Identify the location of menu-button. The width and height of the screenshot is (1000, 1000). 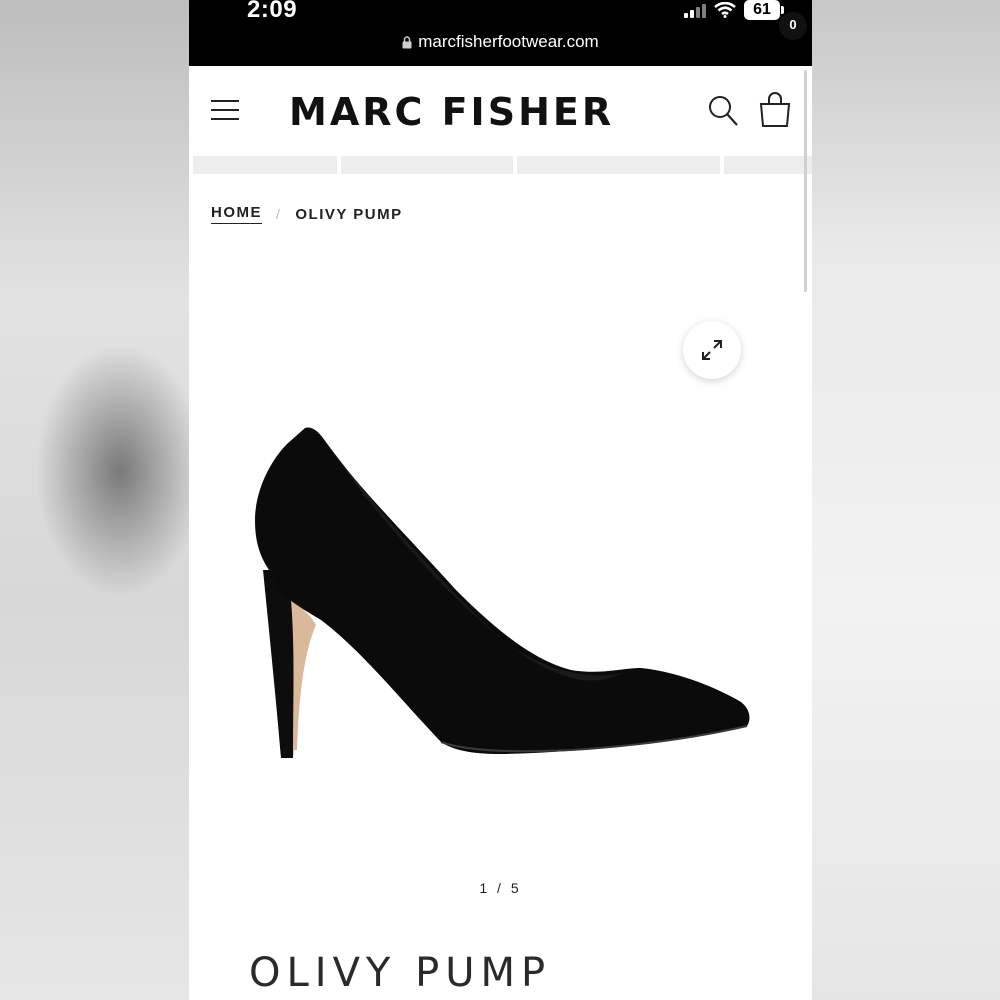
(225, 110).